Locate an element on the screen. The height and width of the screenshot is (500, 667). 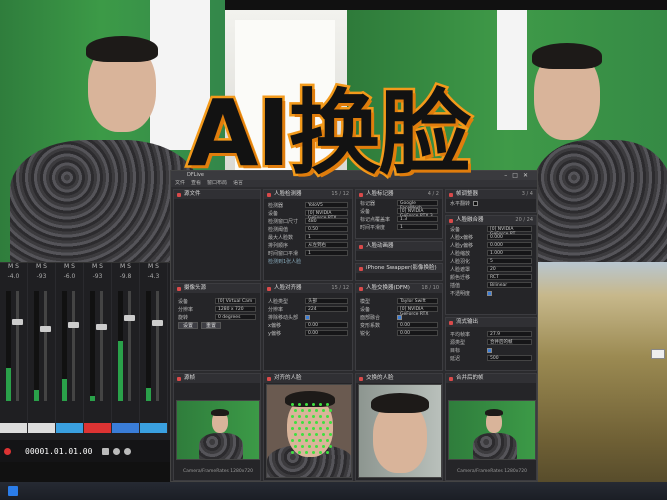
aligned-face-preview is located at coordinates (309, 431).